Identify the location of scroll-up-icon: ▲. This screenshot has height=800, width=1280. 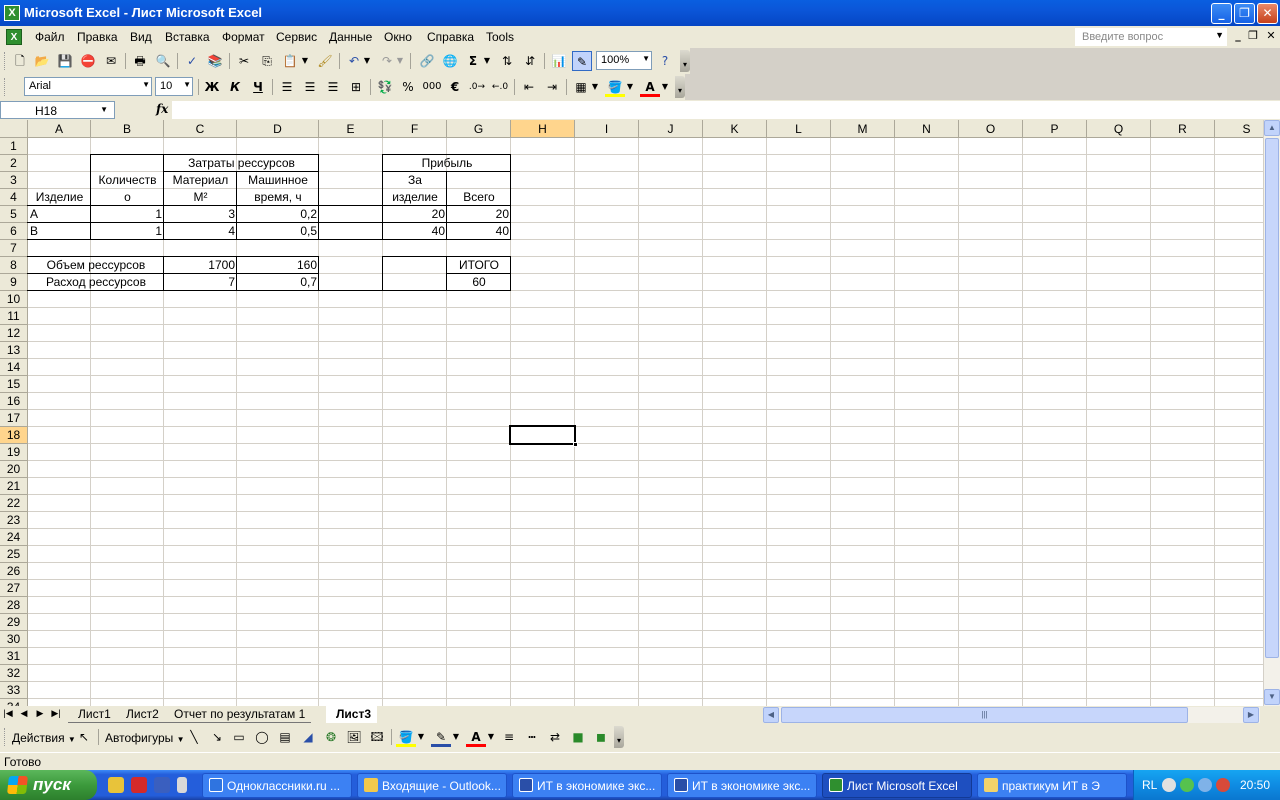
(1272, 128).